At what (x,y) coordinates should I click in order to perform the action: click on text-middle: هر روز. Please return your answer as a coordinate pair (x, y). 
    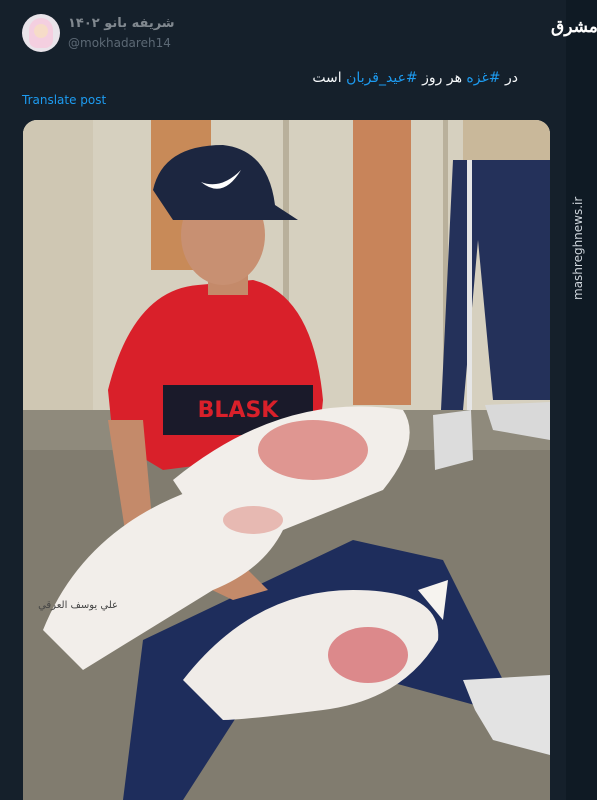
    Looking at the image, I should click on (442, 78).